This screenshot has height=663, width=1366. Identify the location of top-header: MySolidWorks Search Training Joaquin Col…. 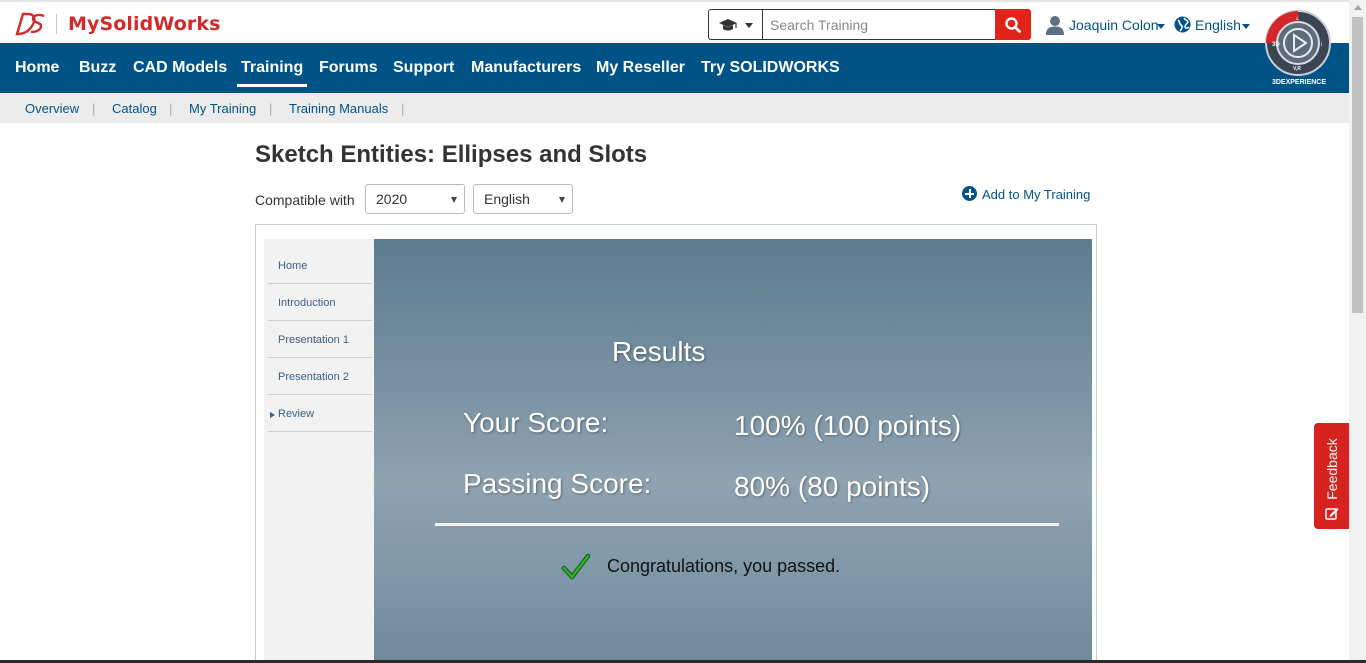
(674, 21).